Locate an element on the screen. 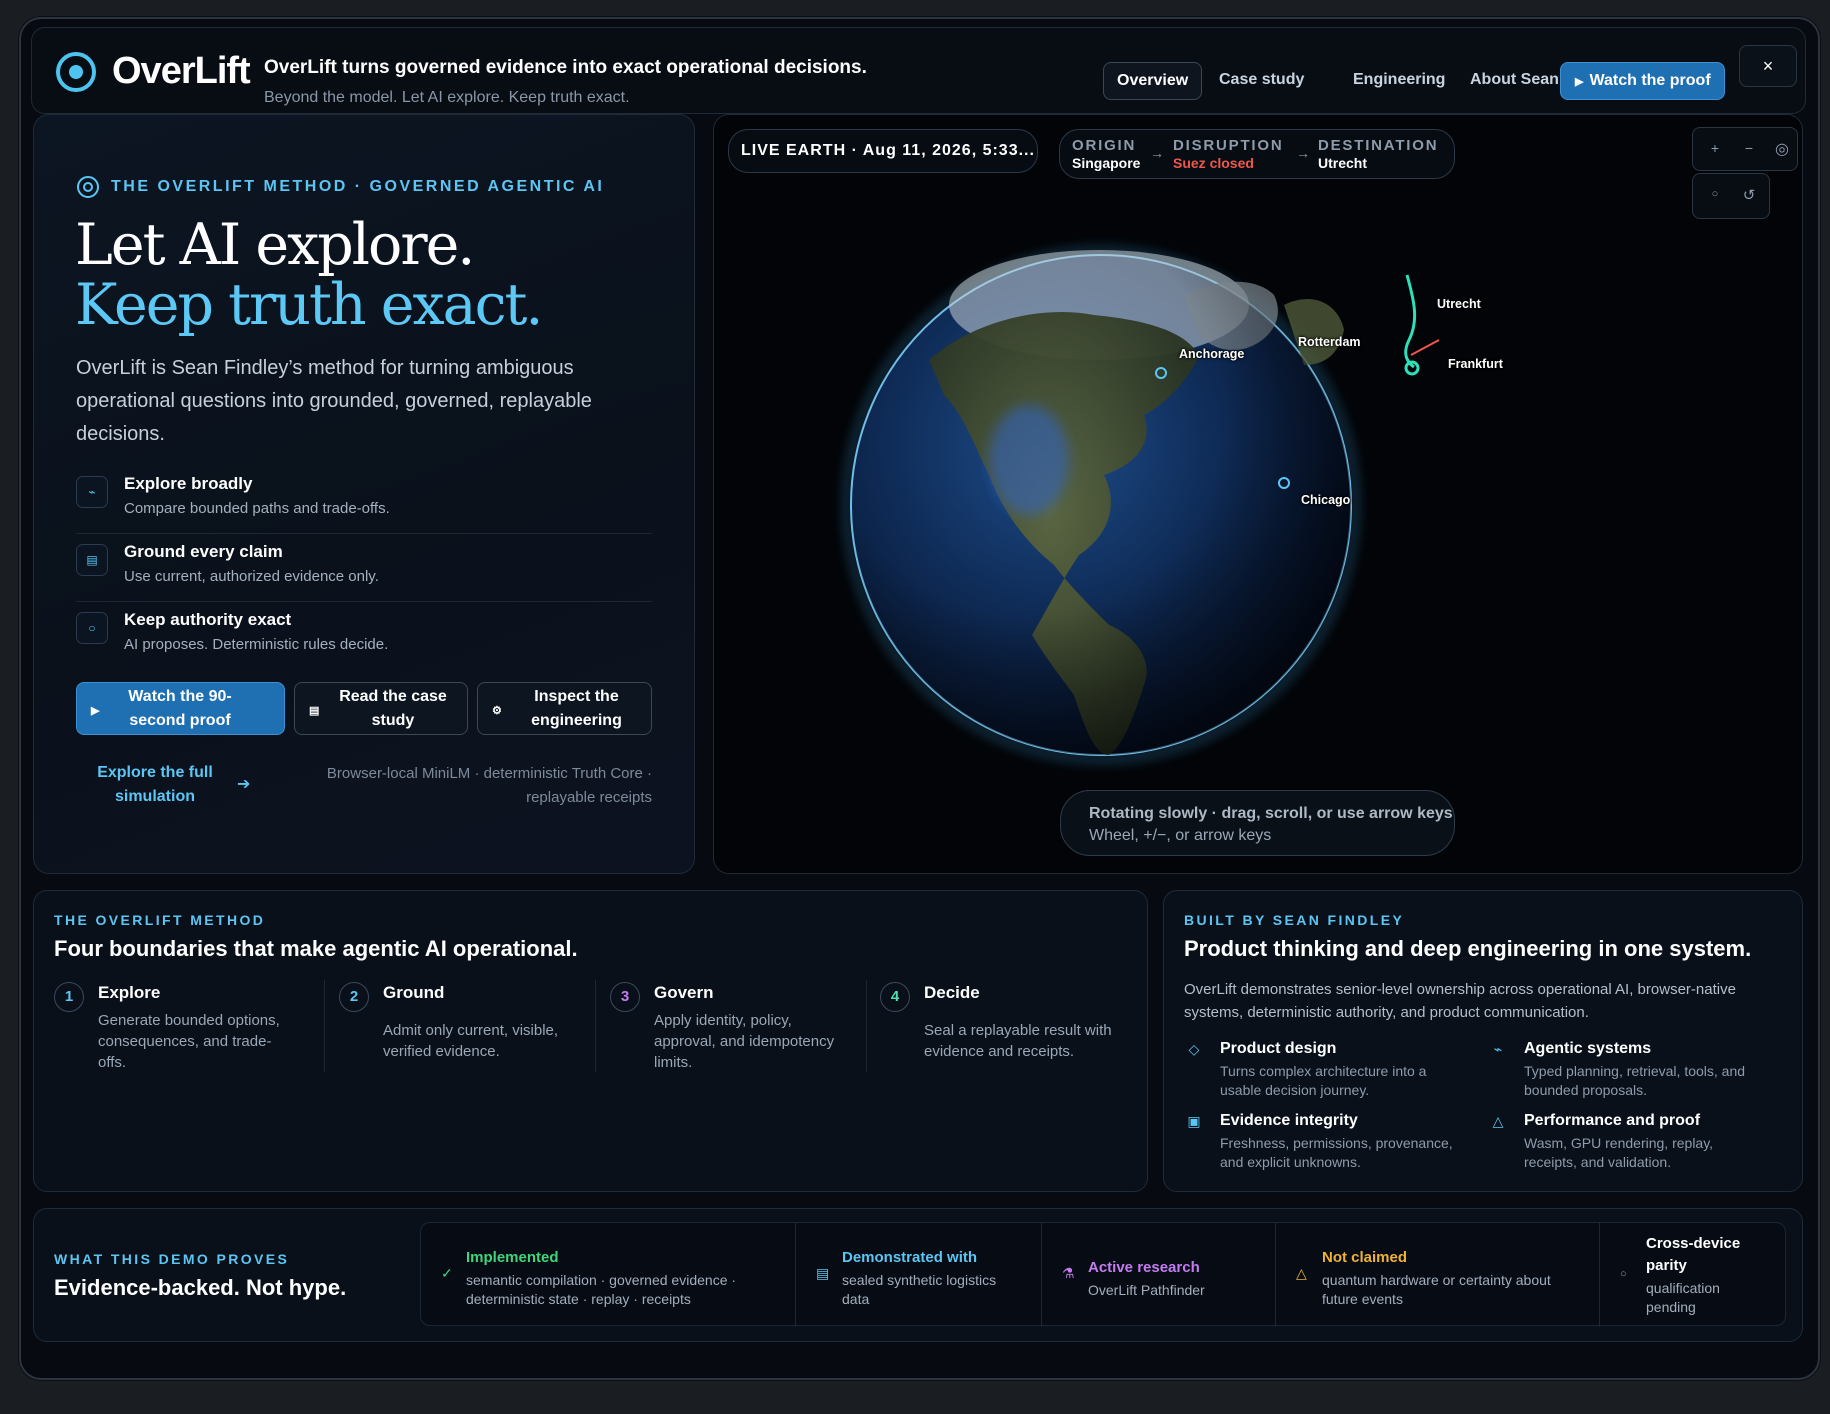  gear-icon: ⚙ is located at coordinates (497, 711).